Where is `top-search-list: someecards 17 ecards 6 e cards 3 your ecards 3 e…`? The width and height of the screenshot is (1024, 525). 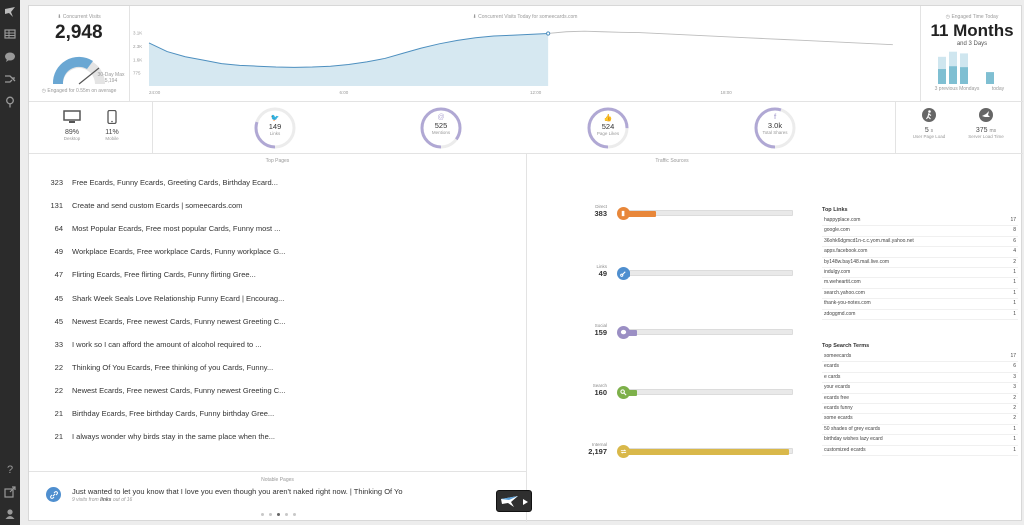 top-search-list: someecards 17 ecards 6 e cards 3 your ecards 3 e… is located at coordinates (920, 404).